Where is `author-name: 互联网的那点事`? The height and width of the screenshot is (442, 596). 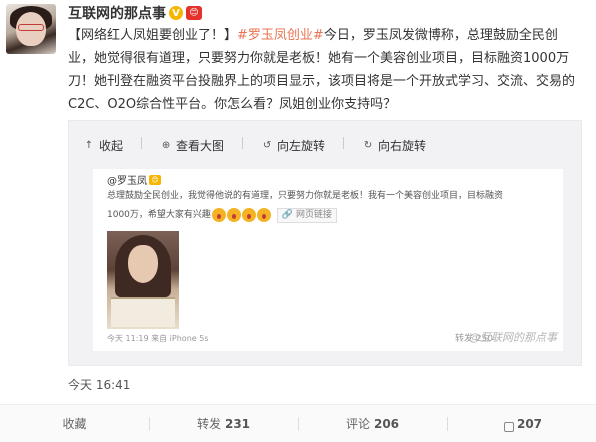
author-name: 互联网的那点事 is located at coordinates (117, 13).